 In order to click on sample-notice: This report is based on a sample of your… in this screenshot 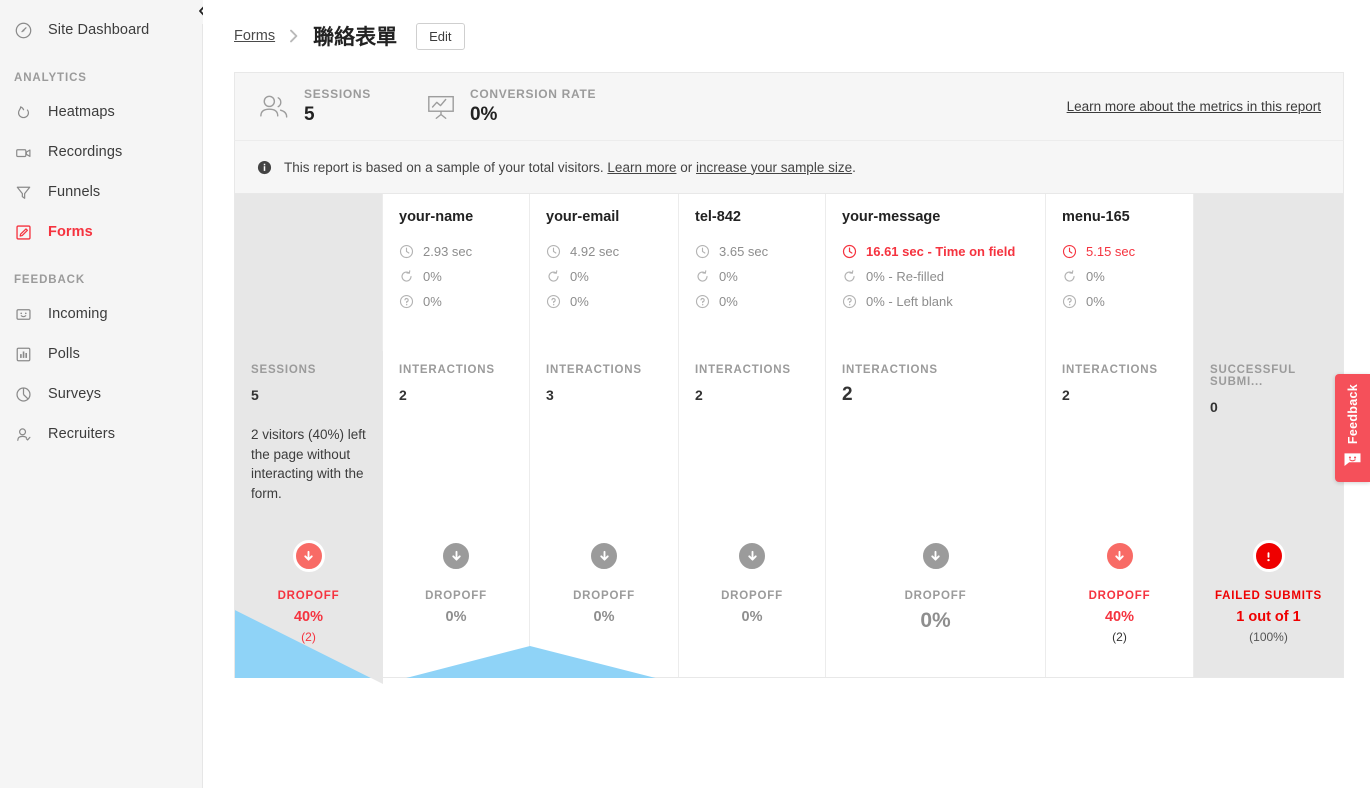, I will do `click(789, 167)`.